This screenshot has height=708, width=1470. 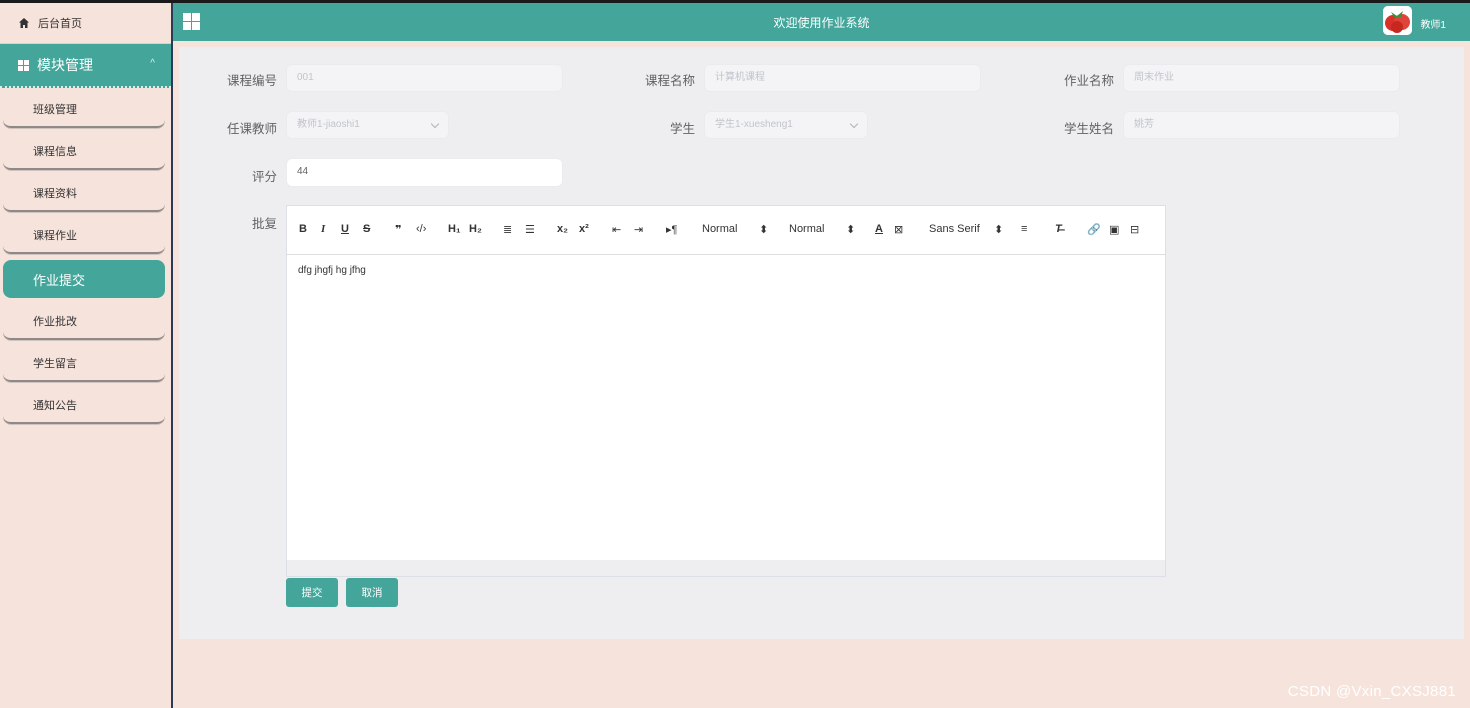 I want to click on sidebar-home: 后台首页, so click(x=85, y=23).